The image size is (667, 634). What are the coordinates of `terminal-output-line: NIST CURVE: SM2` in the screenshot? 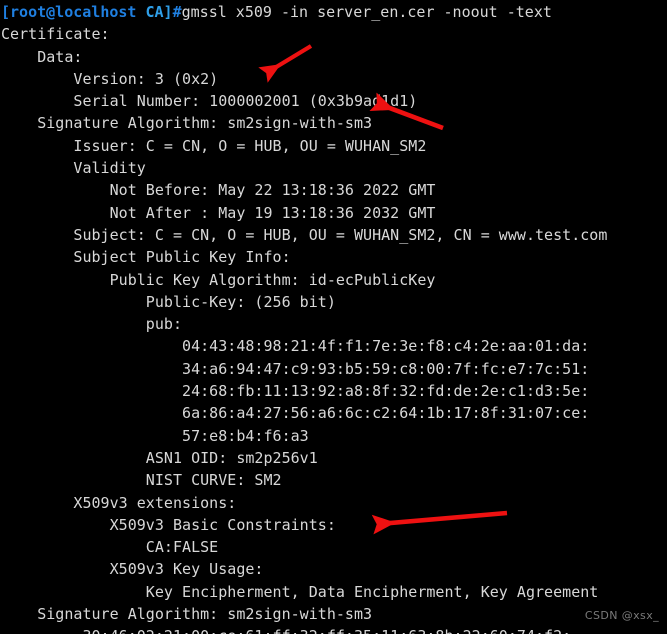 It's located at (141, 480).